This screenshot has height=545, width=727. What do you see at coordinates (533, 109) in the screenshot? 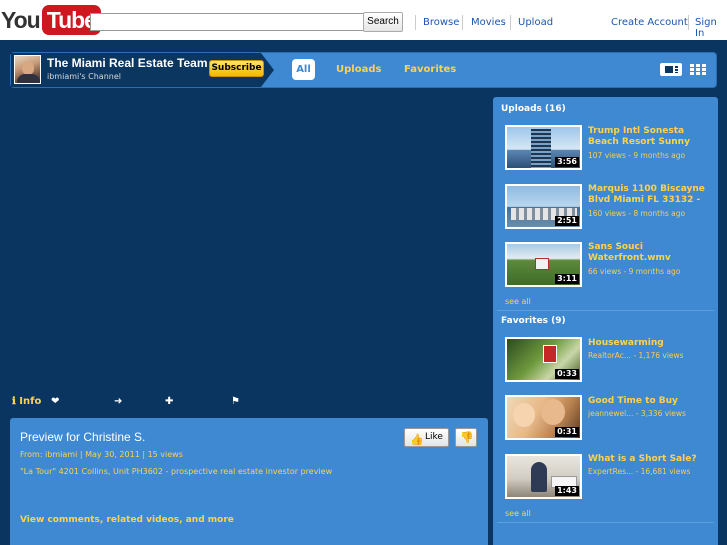
I see `uploads-section-title: Uploads (16)` at bounding box center [533, 109].